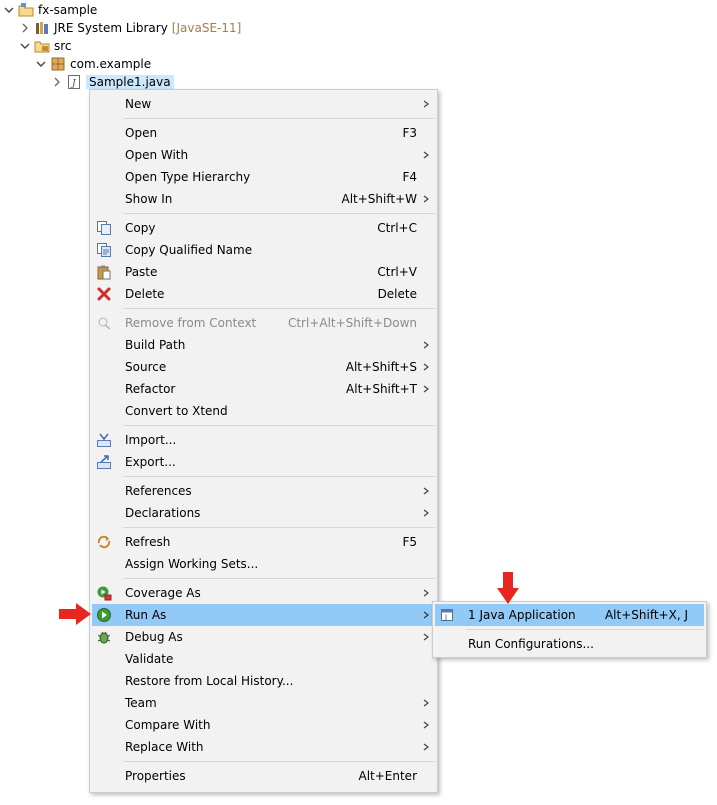 The width and height of the screenshot is (717, 805). I want to click on menu-item-show-in: Show In Alt+Shift+W, so click(263, 199).